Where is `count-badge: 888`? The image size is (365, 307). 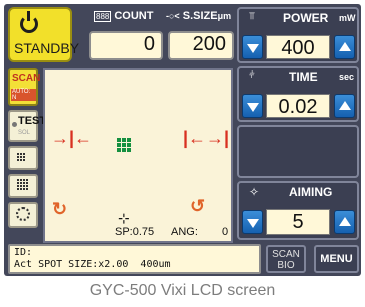 count-badge: 888 is located at coordinates (103, 16).